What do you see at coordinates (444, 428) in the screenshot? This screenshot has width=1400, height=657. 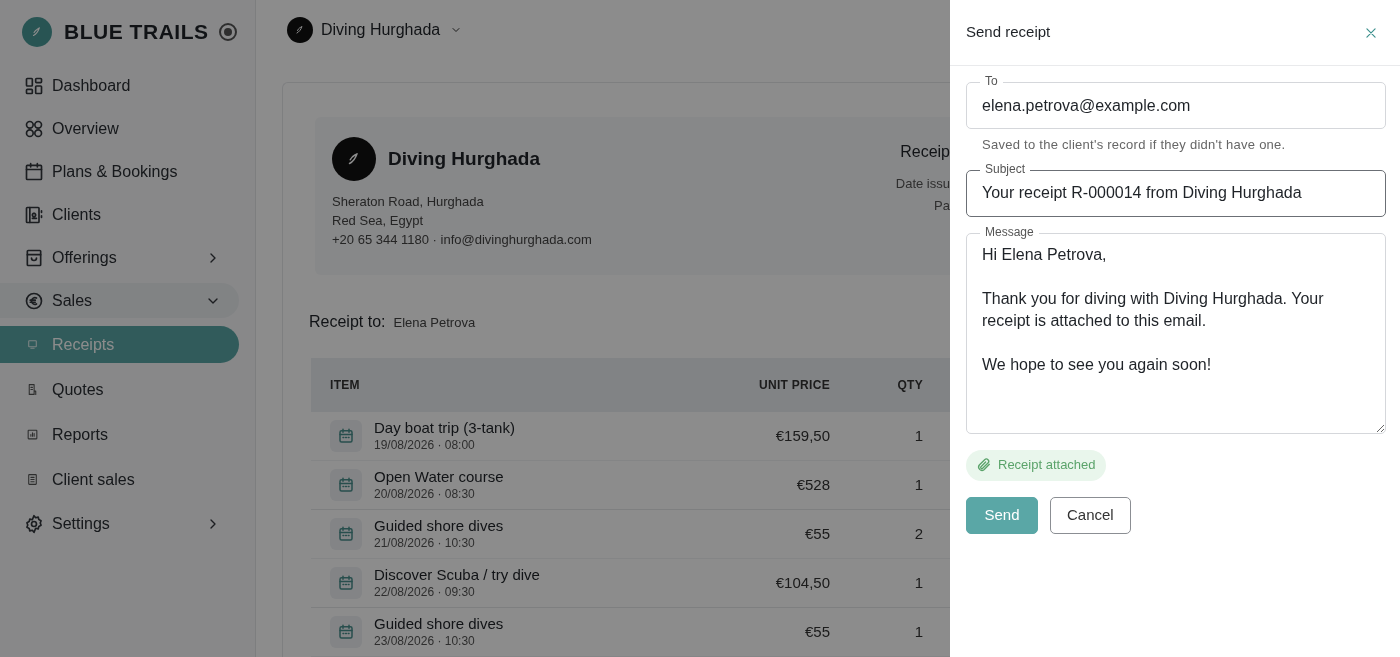 I see `item-name: Day boat trip (3-tank)` at bounding box center [444, 428].